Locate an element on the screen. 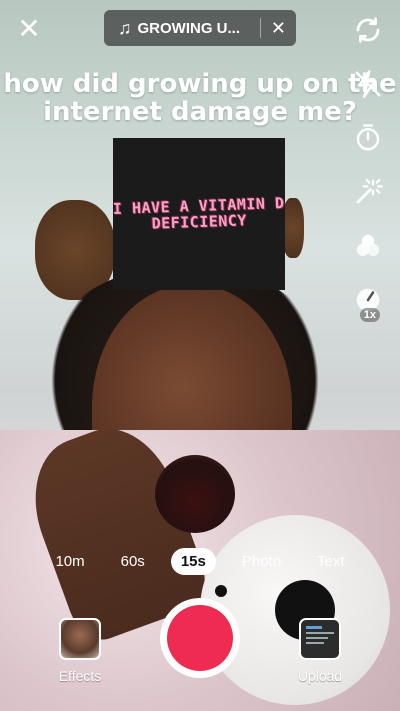 The image size is (400, 711). flip-camera-button is located at coordinates (368, 30).